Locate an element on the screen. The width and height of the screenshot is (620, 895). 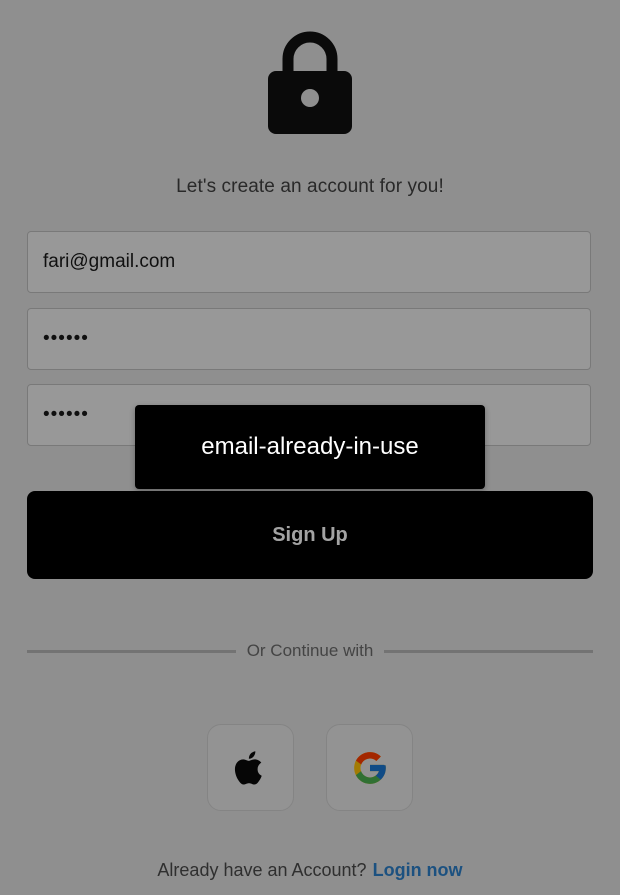
error-snackbar: email-already-in-use is located at coordinates (310, 447).